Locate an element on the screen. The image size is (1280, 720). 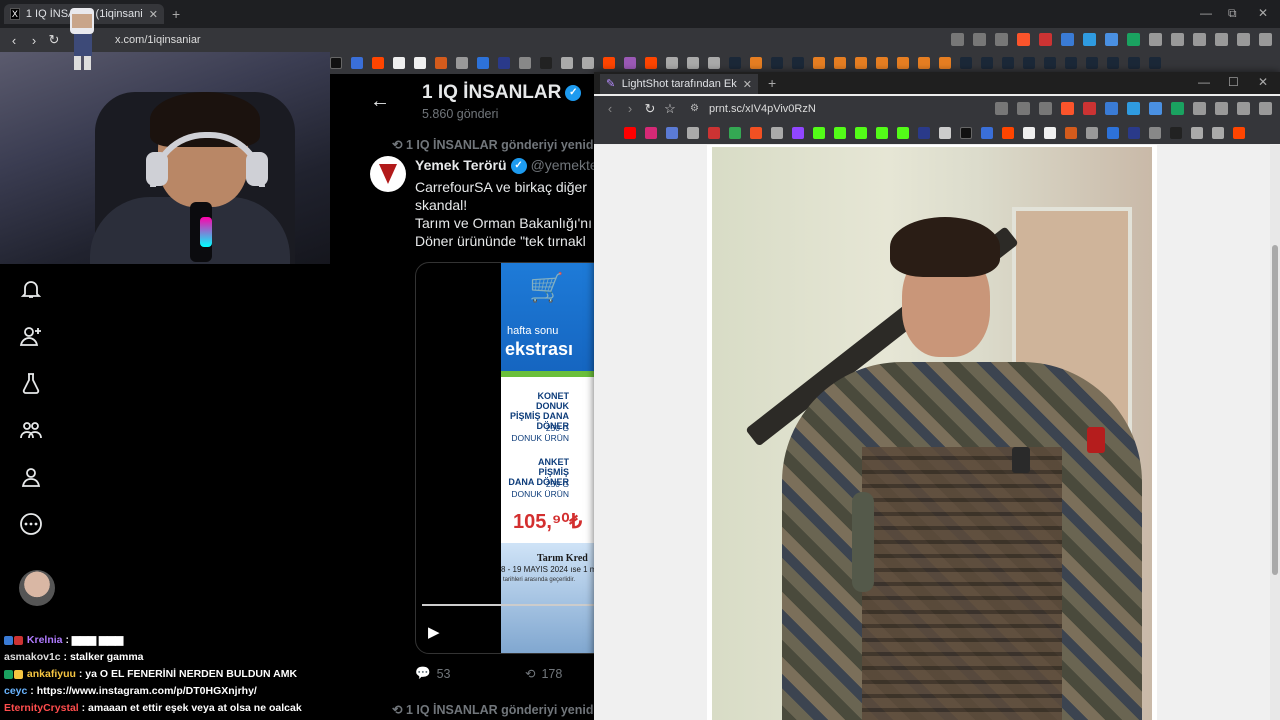
brave-shield-icon is located at coordinates (1067, 108).